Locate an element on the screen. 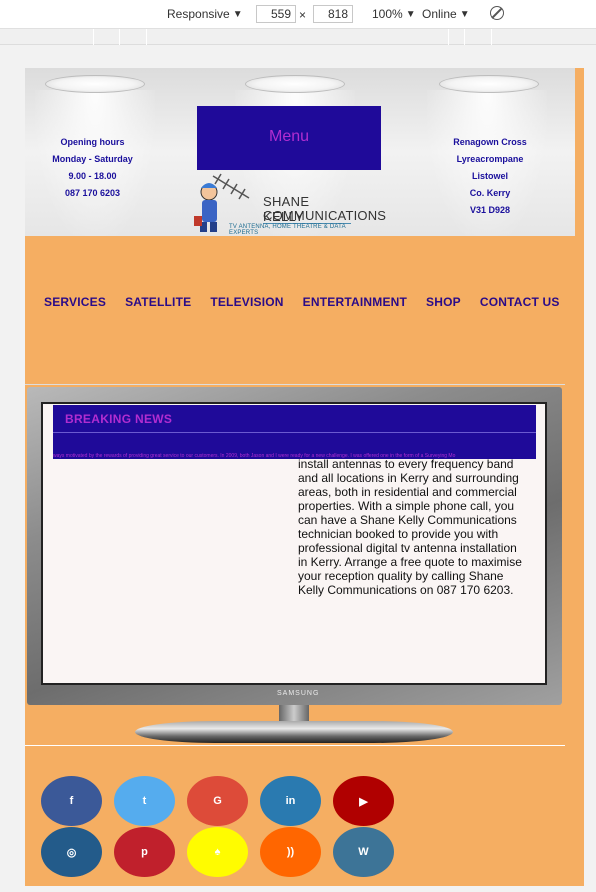 The width and height of the screenshot is (596, 892). pinterest-glyph: p is located at coordinates (144, 852).